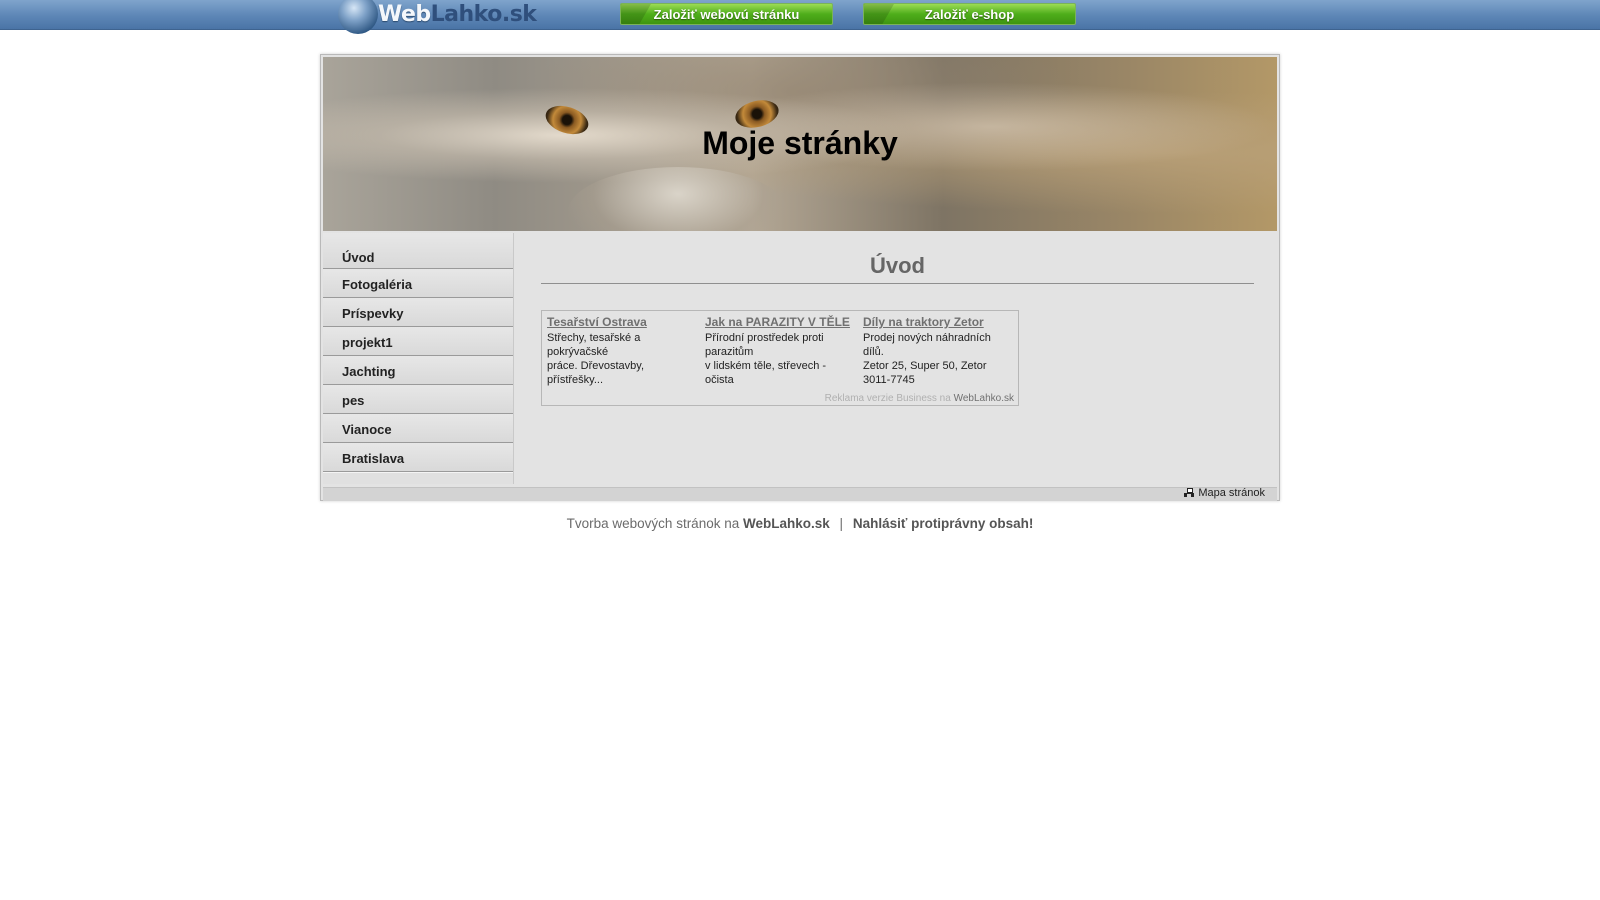  What do you see at coordinates (418, 283) in the screenshot?
I see `menu-item-fotogaleria: Fotogaléria` at bounding box center [418, 283].